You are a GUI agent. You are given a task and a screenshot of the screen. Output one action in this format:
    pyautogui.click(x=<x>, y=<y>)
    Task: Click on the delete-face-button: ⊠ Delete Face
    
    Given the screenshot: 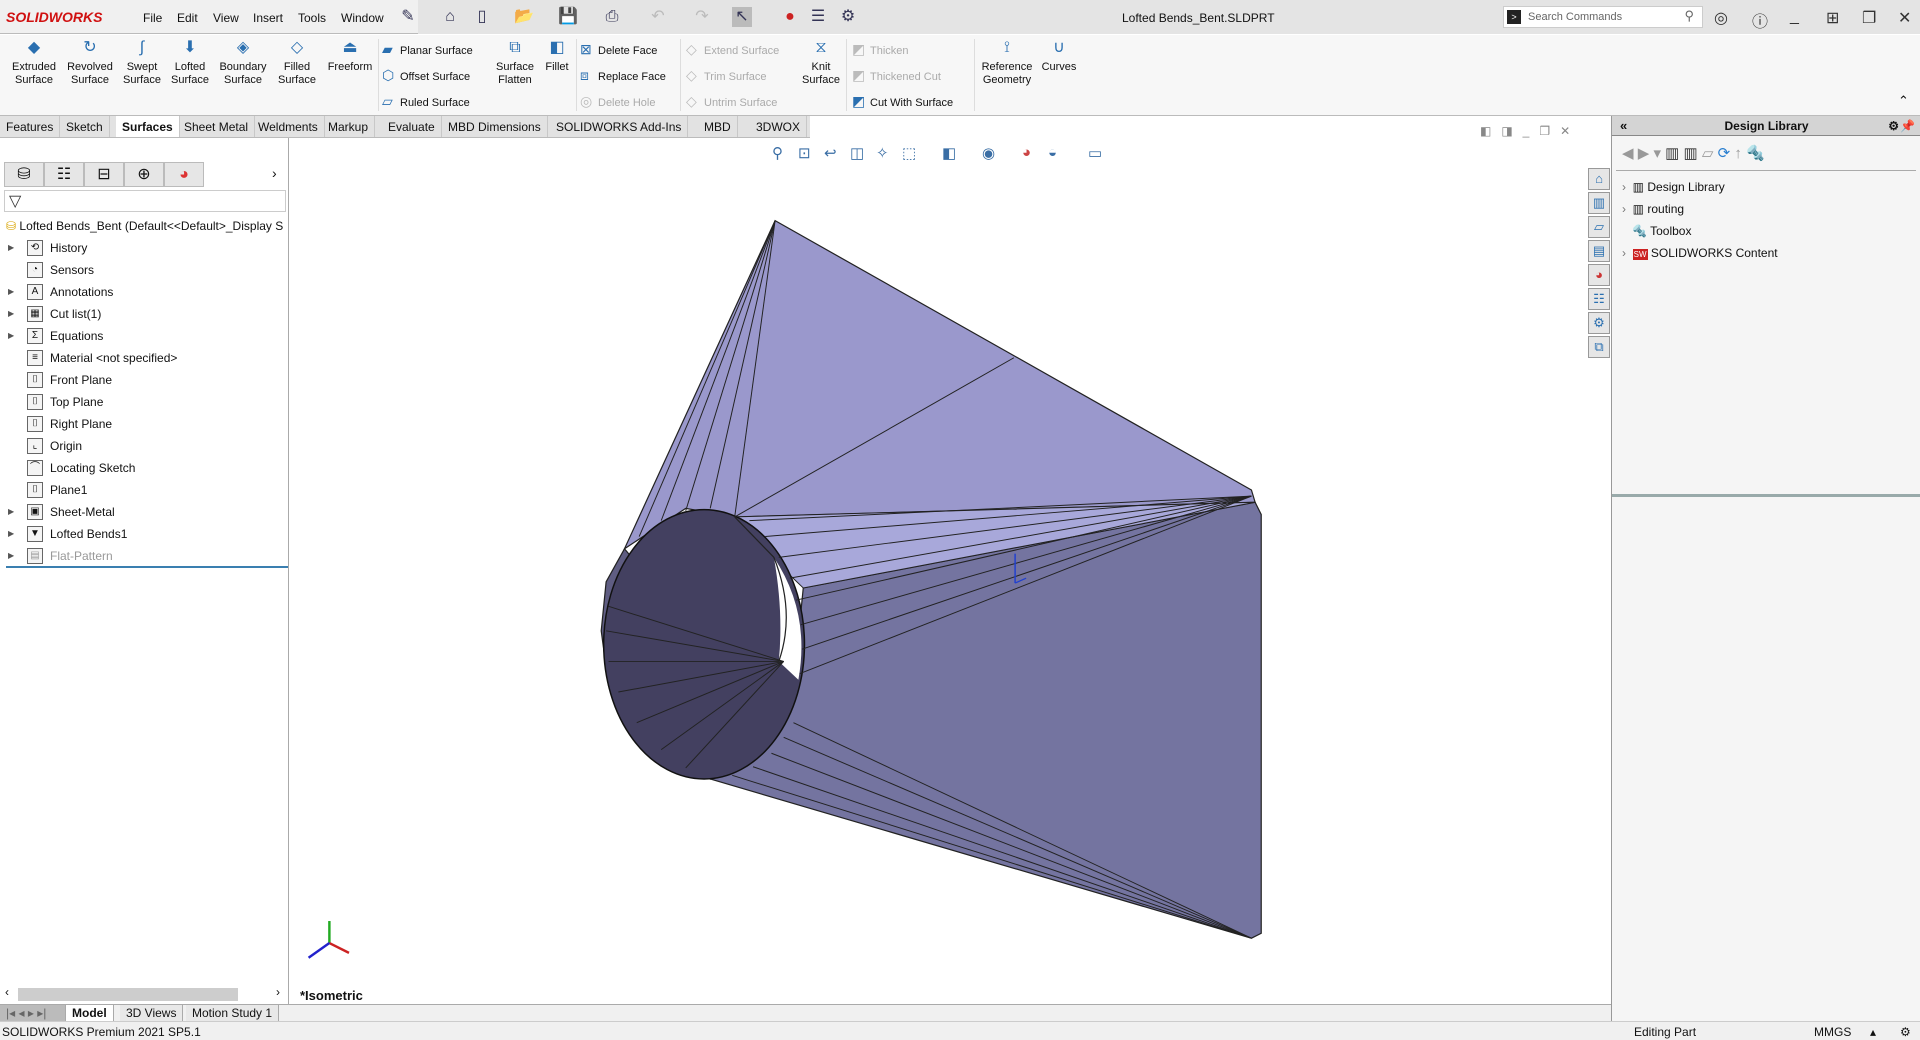 What is the action you would take?
    pyautogui.click(x=618, y=49)
    